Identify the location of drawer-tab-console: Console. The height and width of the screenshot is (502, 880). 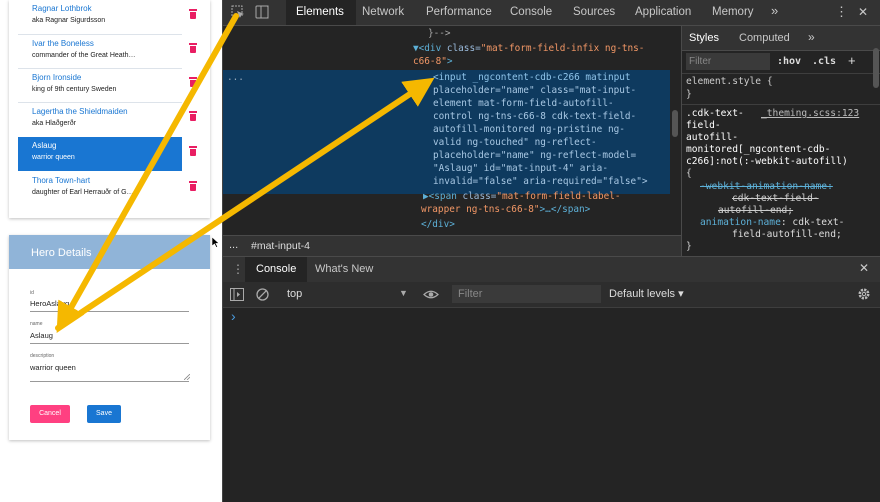
(276, 269).